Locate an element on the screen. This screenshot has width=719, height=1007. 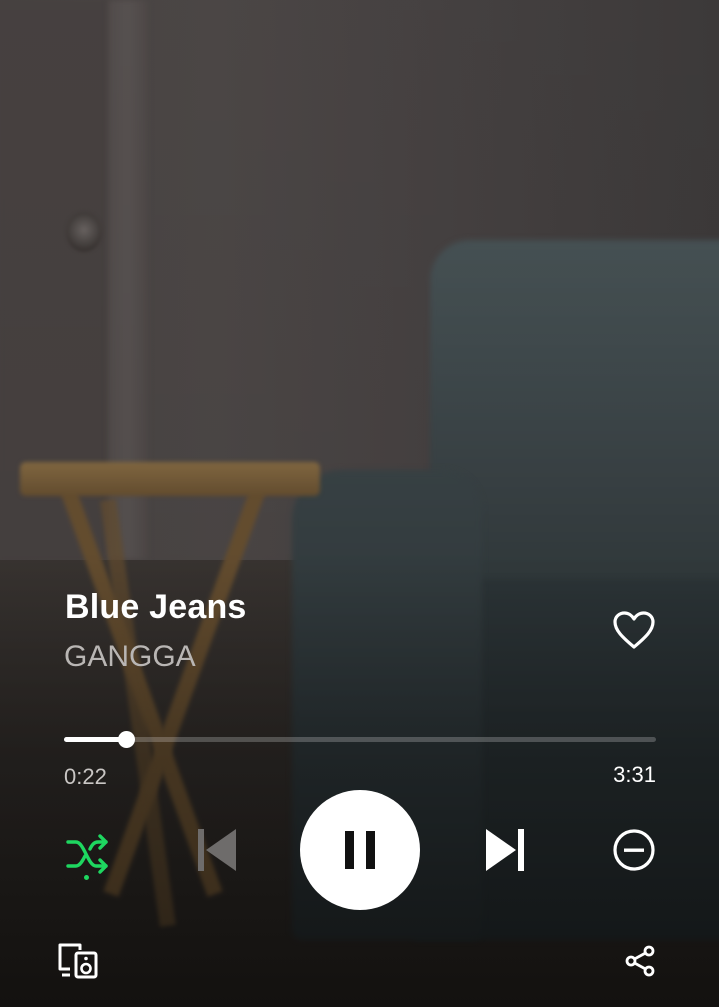
shuffle-icon is located at coordinates (87, 854).